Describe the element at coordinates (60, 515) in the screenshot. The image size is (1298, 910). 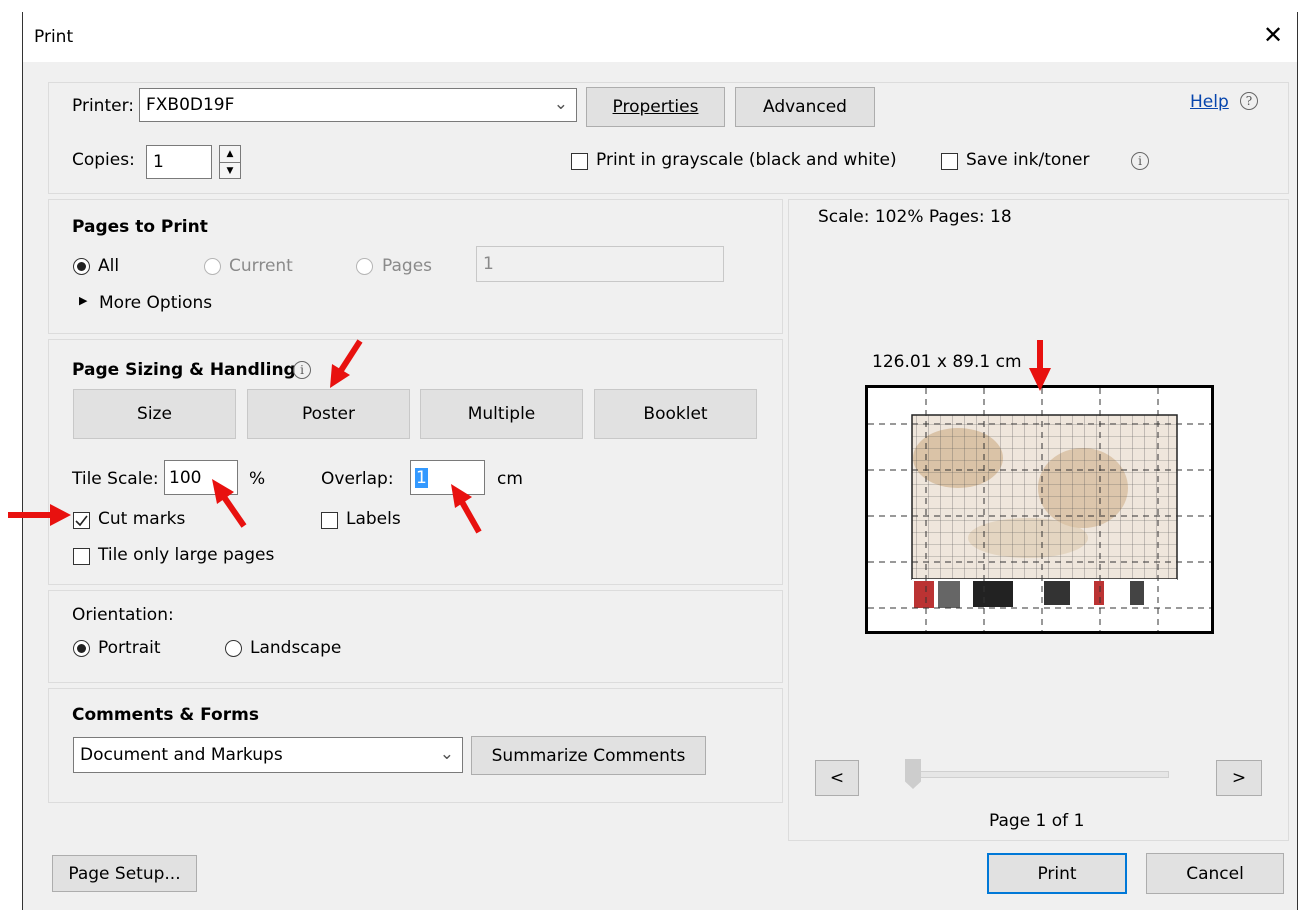
I see `arrow-cut-marks-head` at that location.